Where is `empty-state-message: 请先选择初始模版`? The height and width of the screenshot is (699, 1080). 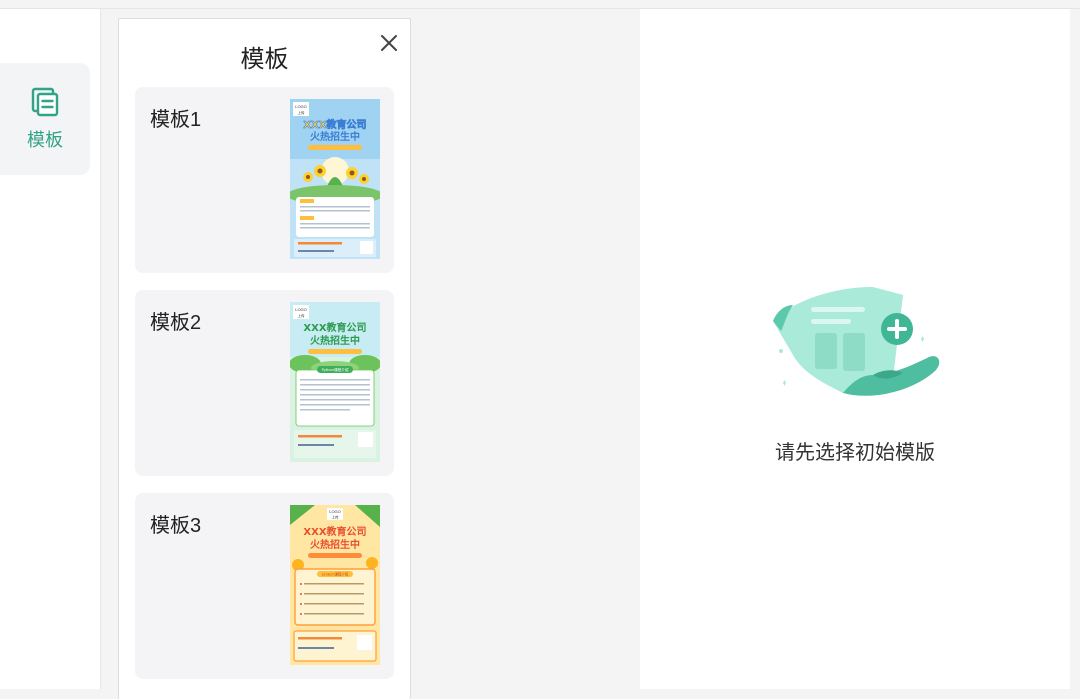 empty-state-message: 请先选择初始模版 is located at coordinates (855, 453).